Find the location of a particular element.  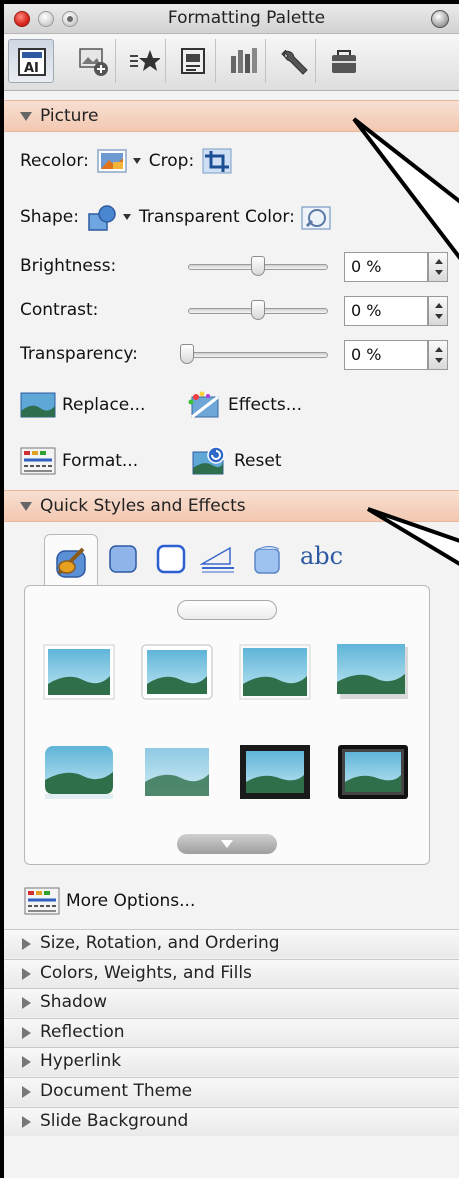

transparent-color-label: Transparent Color: is located at coordinates (216, 217).